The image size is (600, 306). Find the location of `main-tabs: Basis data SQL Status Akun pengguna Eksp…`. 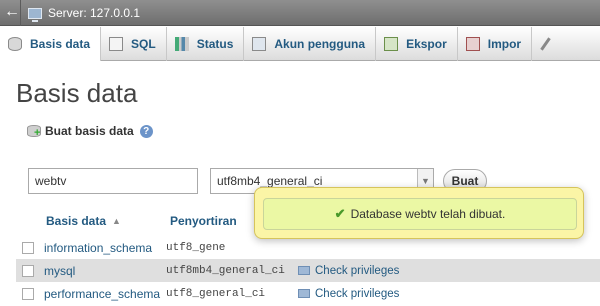

main-tabs: Basis data SQL Status Akun pengguna Eksp… is located at coordinates (300, 43).